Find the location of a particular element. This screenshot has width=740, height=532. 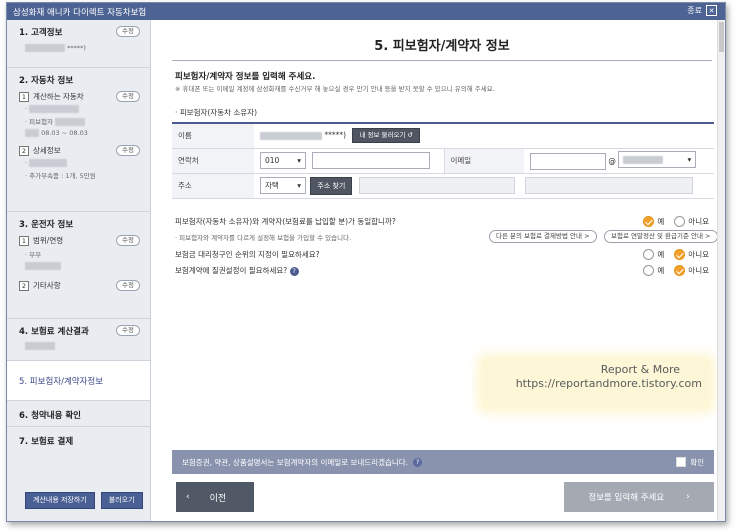

load-button: 불러오기 is located at coordinates (121, 500).